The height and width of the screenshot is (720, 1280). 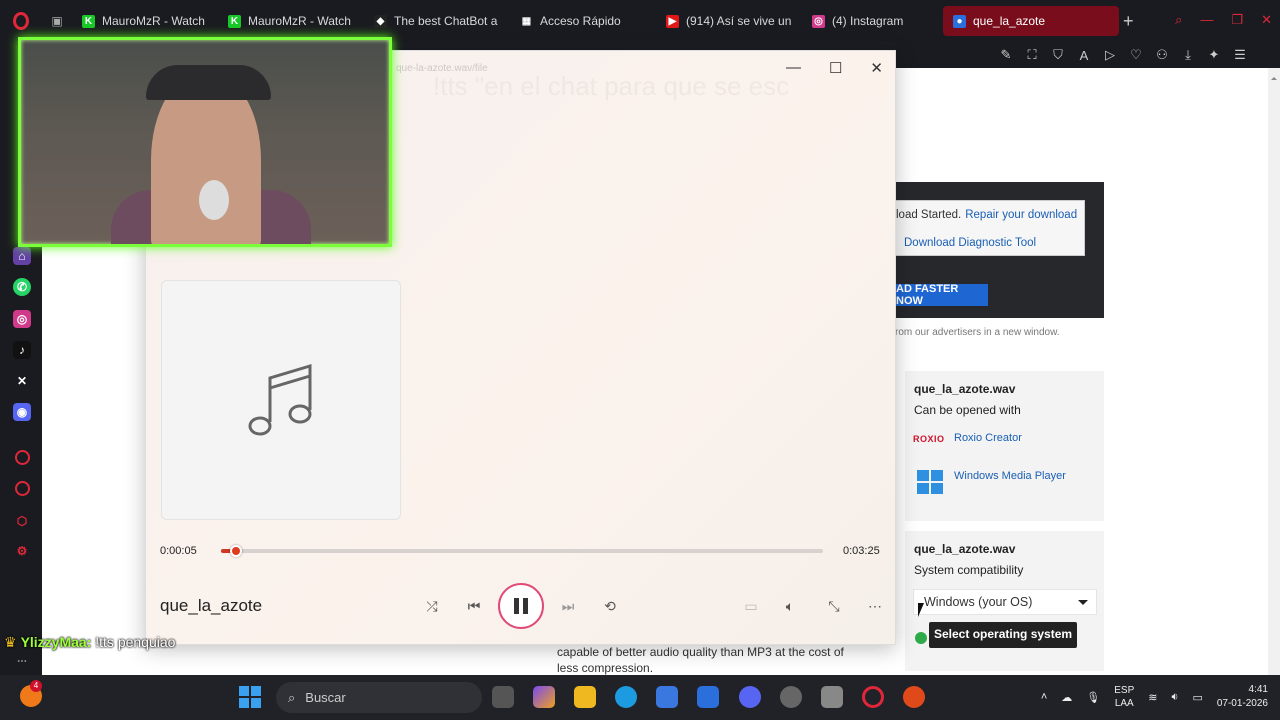 What do you see at coordinates (1032, 55) in the screenshot?
I see `snapshot-icon: ⛶` at bounding box center [1032, 55].